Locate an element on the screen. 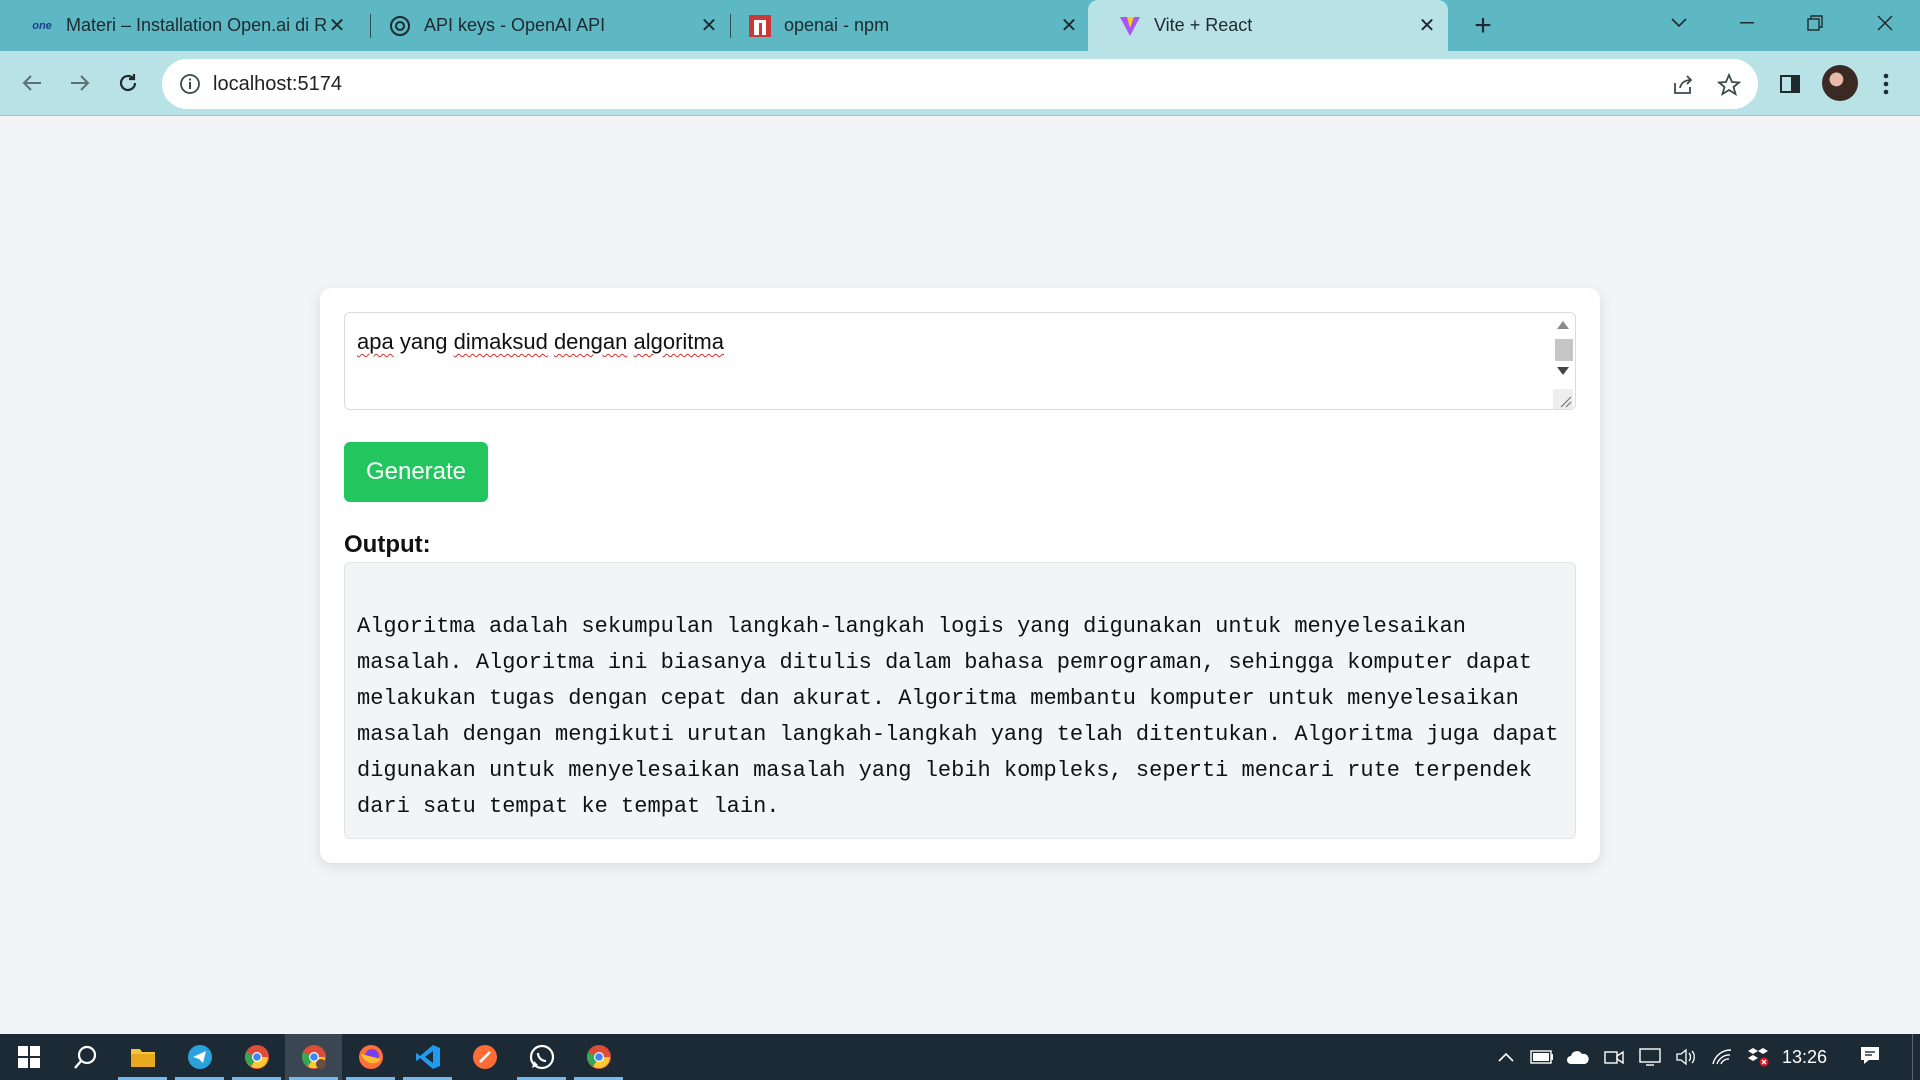 This screenshot has width=1920, height=1080. scrollbar-thumb is located at coordinates (1564, 350).